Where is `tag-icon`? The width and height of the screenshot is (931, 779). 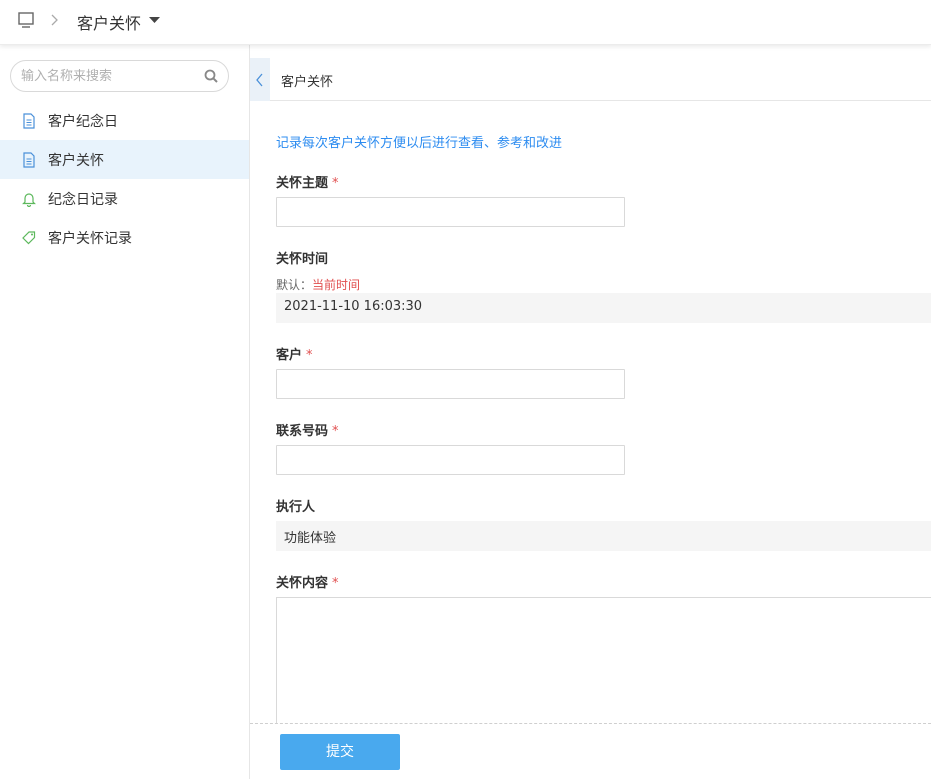
tag-icon is located at coordinates (29, 238).